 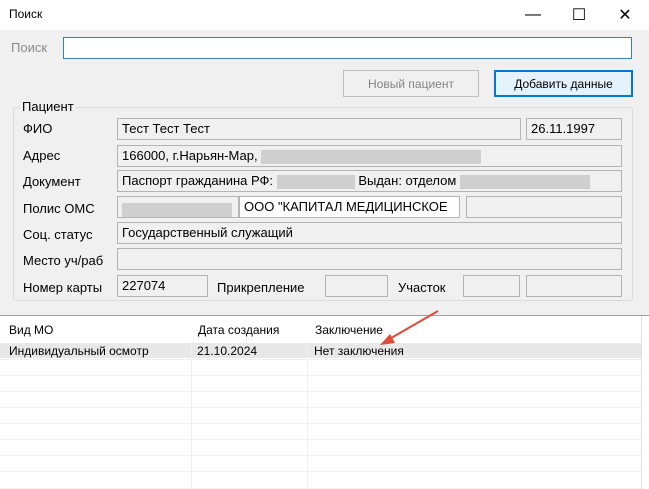 I want to click on district-label: Участок, so click(x=422, y=287).